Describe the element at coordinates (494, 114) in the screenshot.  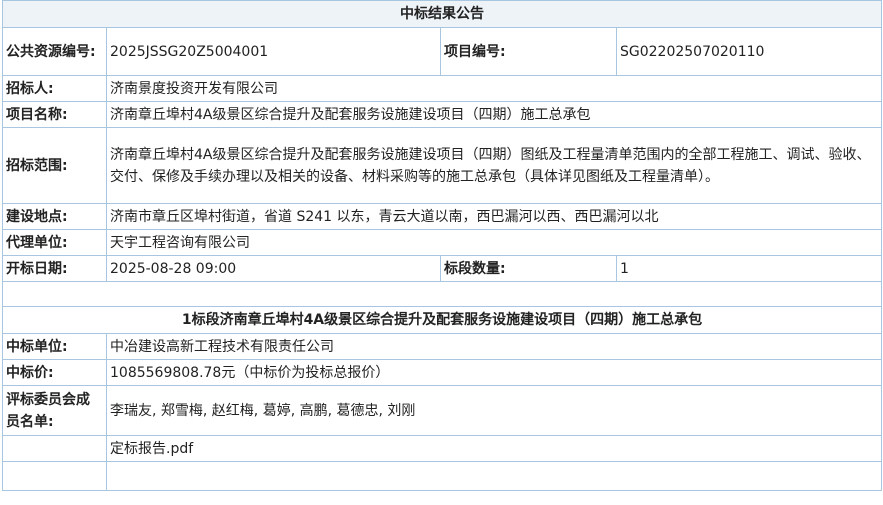
I see `project-name-value: 济南章丘埠村4A级景区综合提升及配套服务设施建设项目（四期）施工总承包` at that location.